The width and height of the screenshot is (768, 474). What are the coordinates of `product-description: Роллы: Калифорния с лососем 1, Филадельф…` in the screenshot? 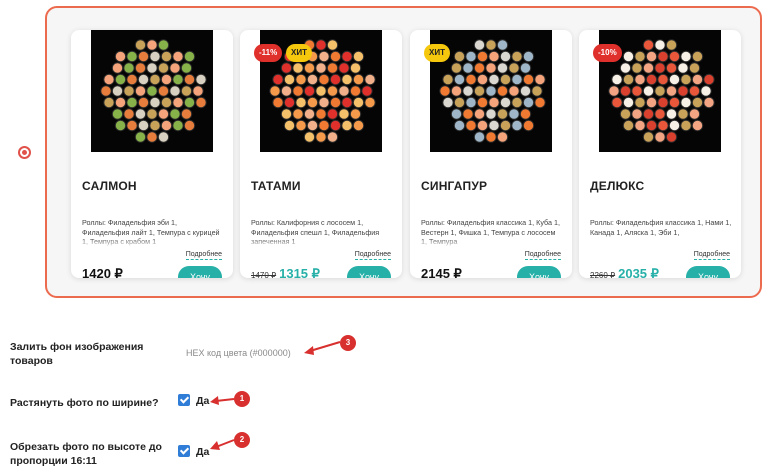 It's located at (322, 233).